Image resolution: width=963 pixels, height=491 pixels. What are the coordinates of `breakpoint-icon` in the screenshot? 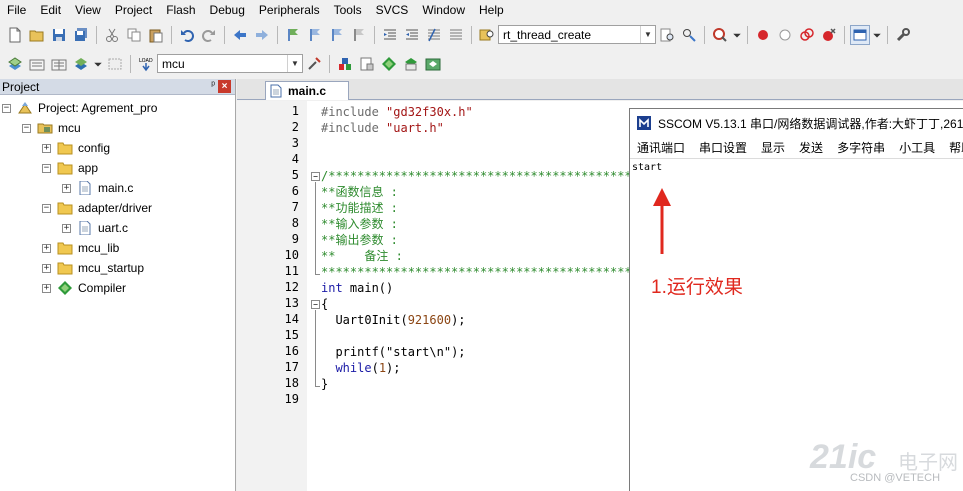 It's located at (763, 35).